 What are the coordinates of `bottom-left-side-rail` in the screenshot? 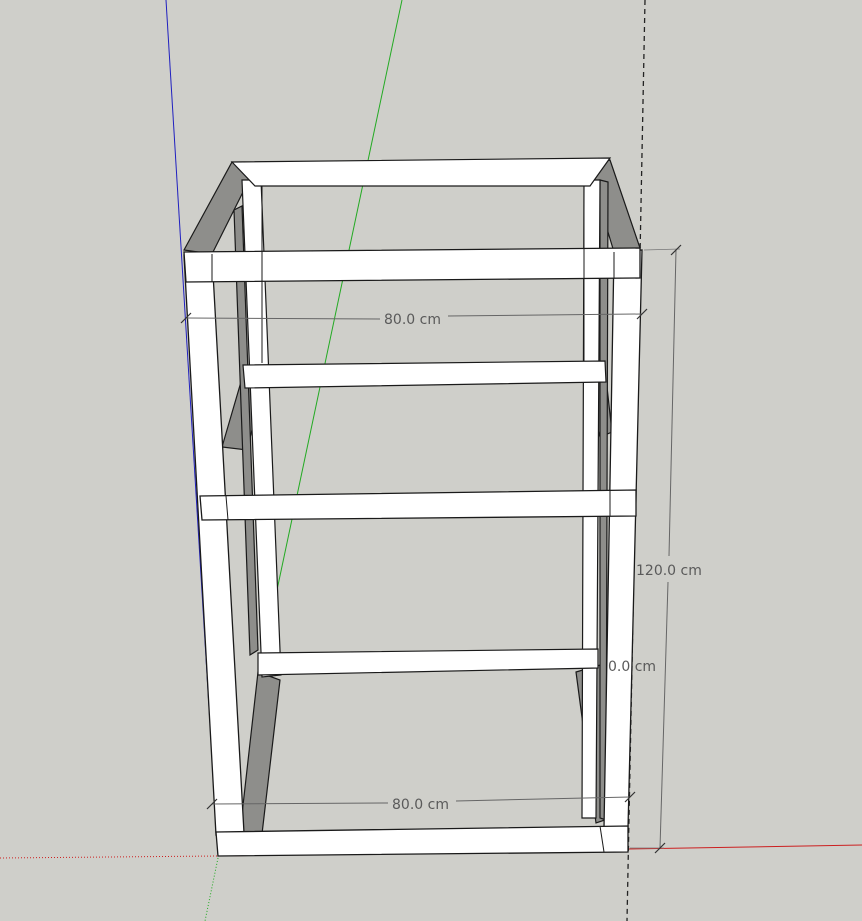 It's located at (260, 753).